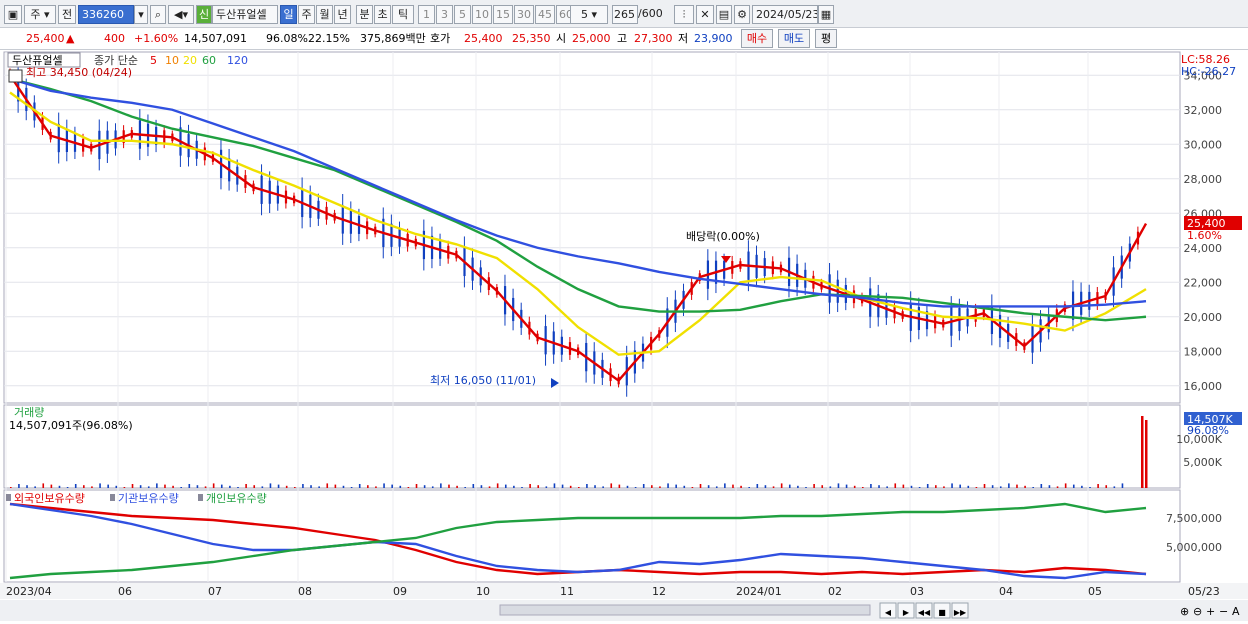  I want to click on period-tab-tick: 틱, so click(403, 14).